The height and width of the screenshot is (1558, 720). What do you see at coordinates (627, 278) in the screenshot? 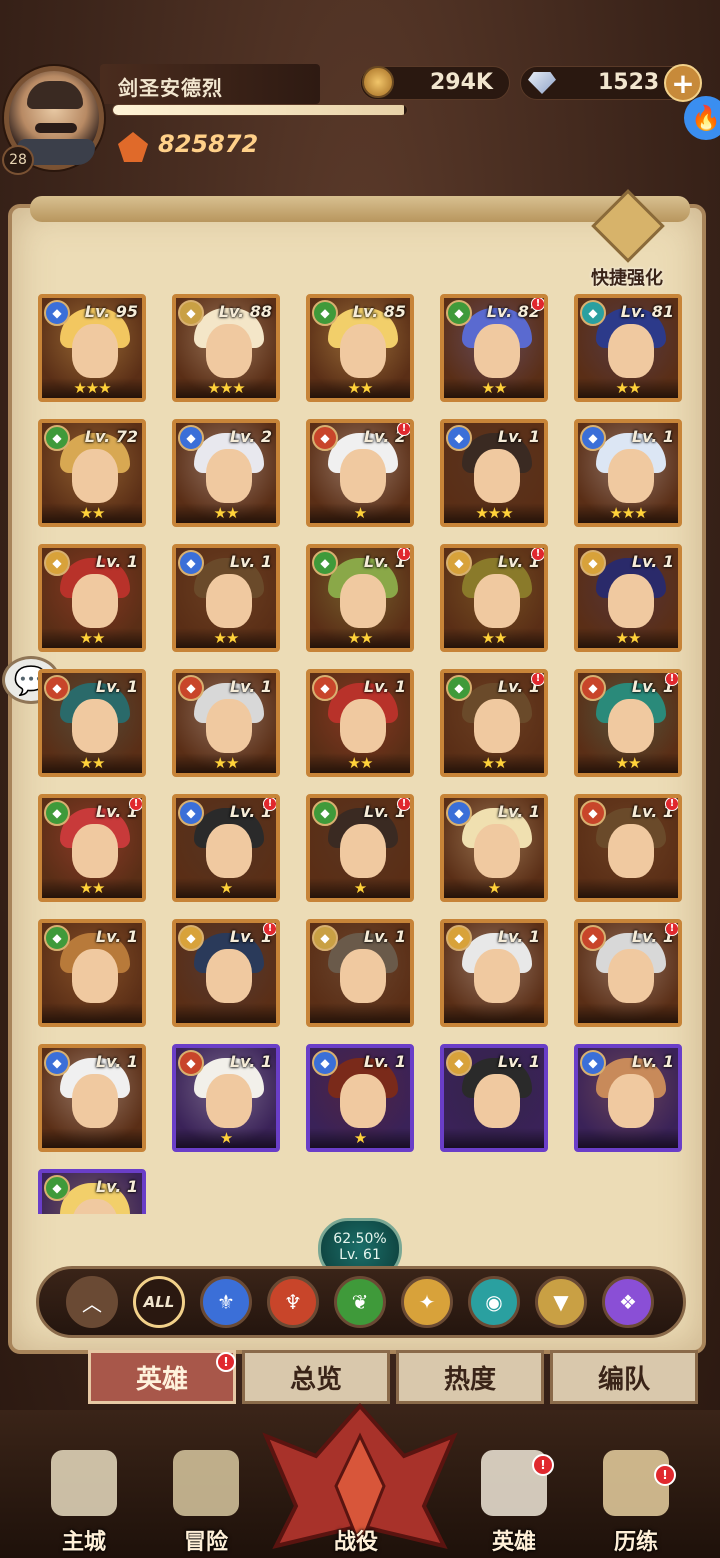
I see `quick-enhance-label: 快捷强化` at bounding box center [627, 278].